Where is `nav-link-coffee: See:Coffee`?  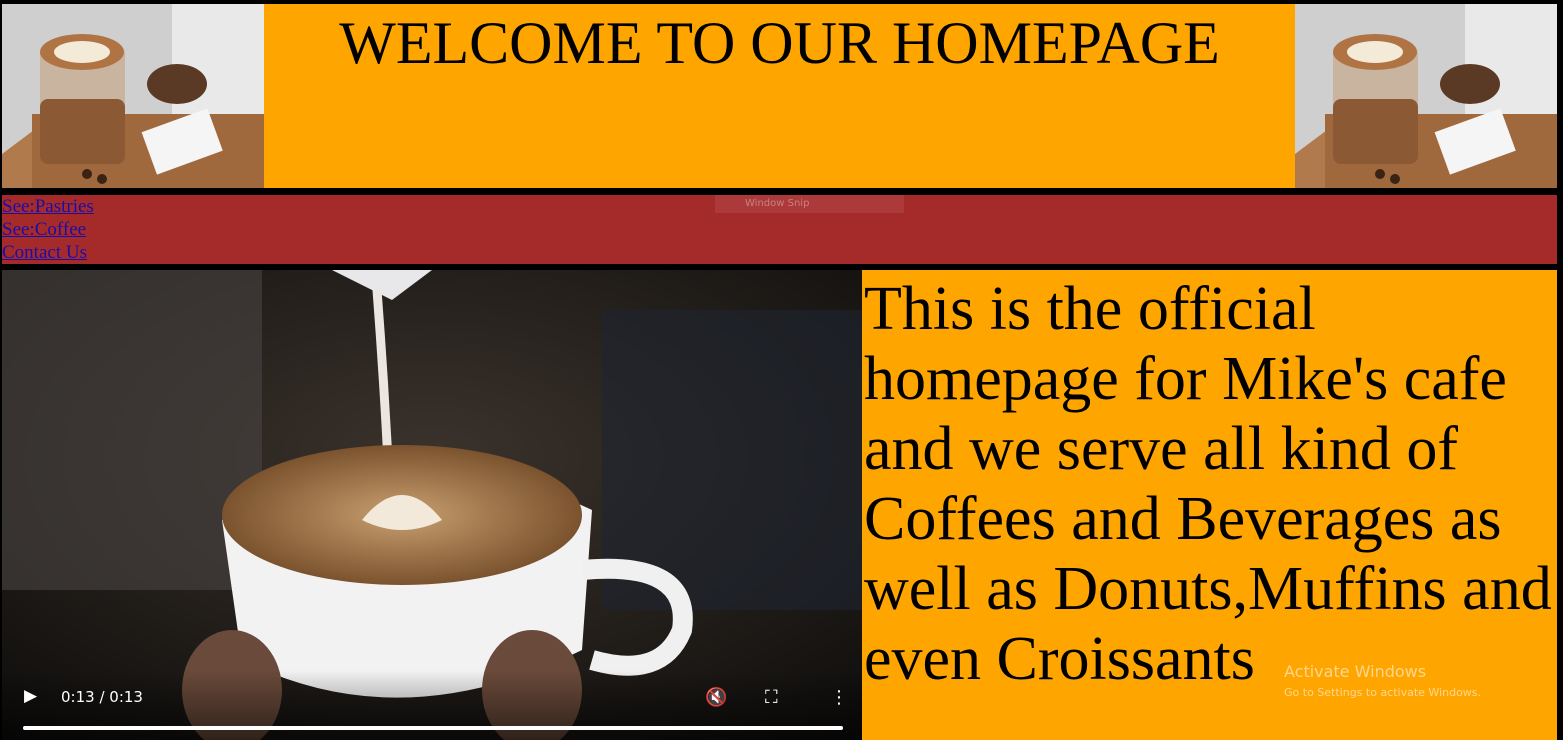
nav-link-coffee: See:Coffee is located at coordinates (779, 229).